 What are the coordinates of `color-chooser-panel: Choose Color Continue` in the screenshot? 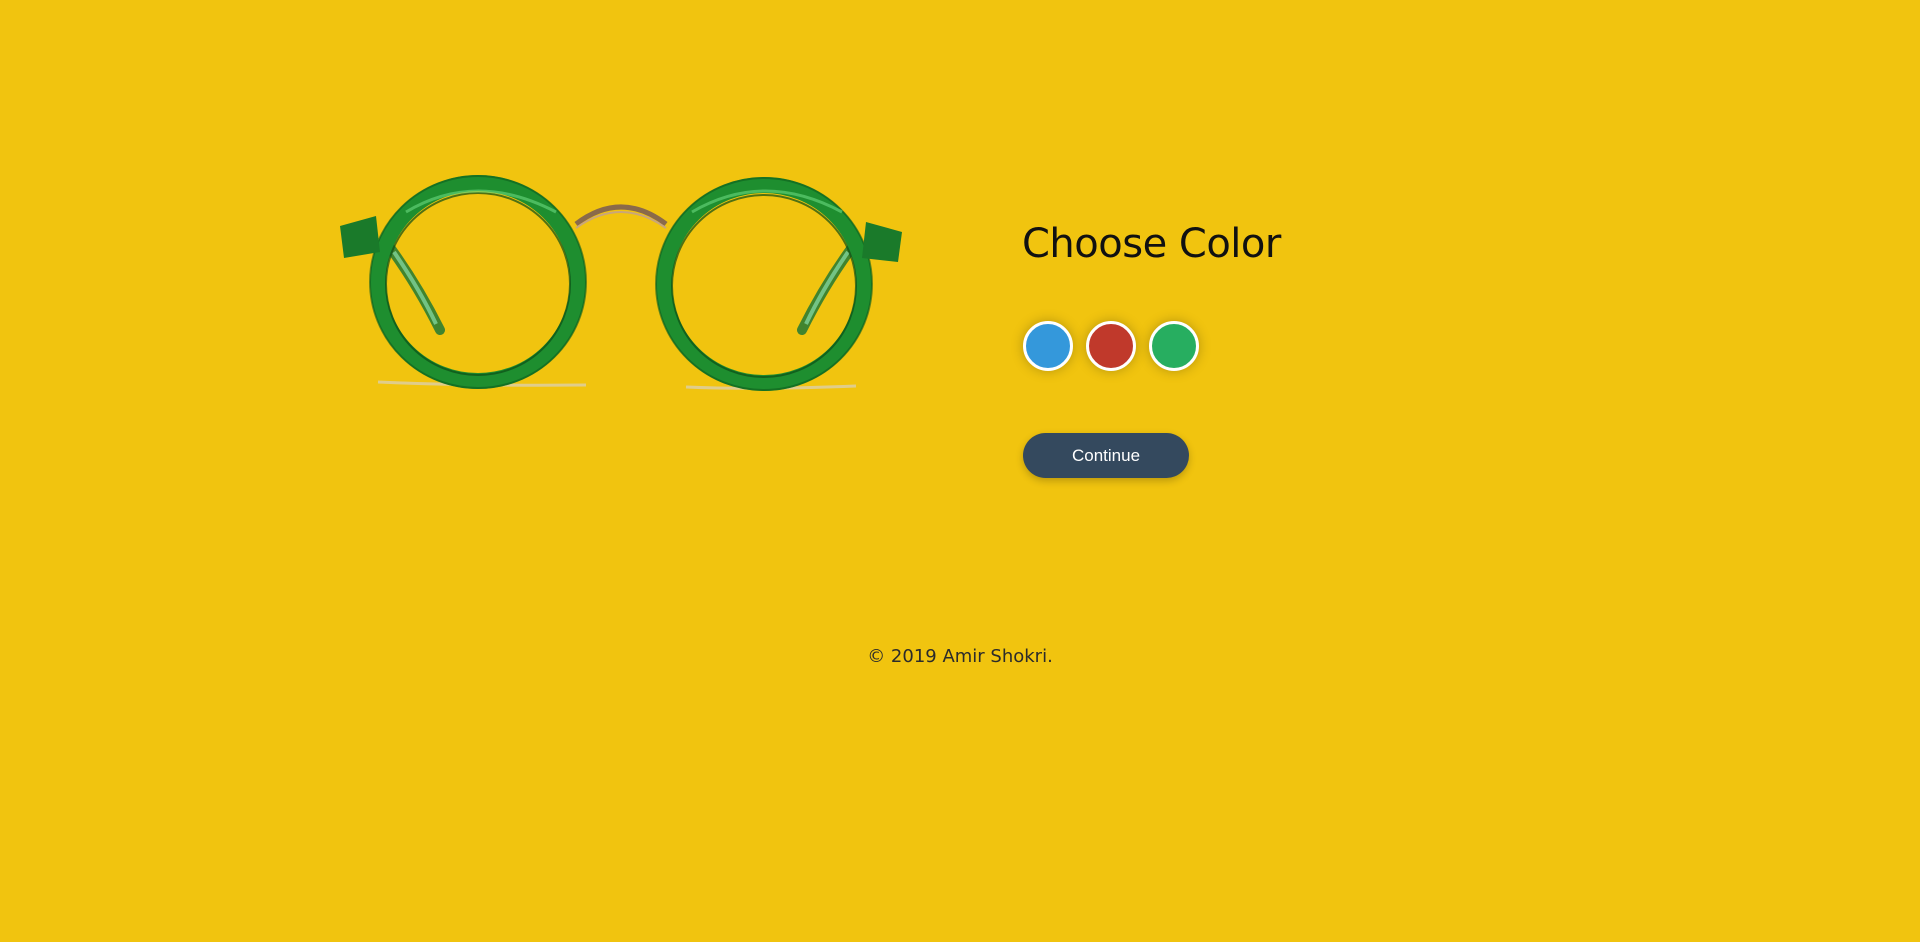 It's located at (1151, 348).